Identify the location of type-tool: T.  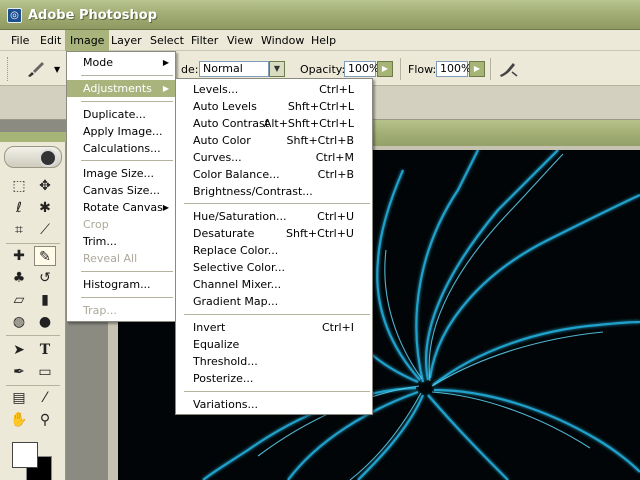
(45, 350).